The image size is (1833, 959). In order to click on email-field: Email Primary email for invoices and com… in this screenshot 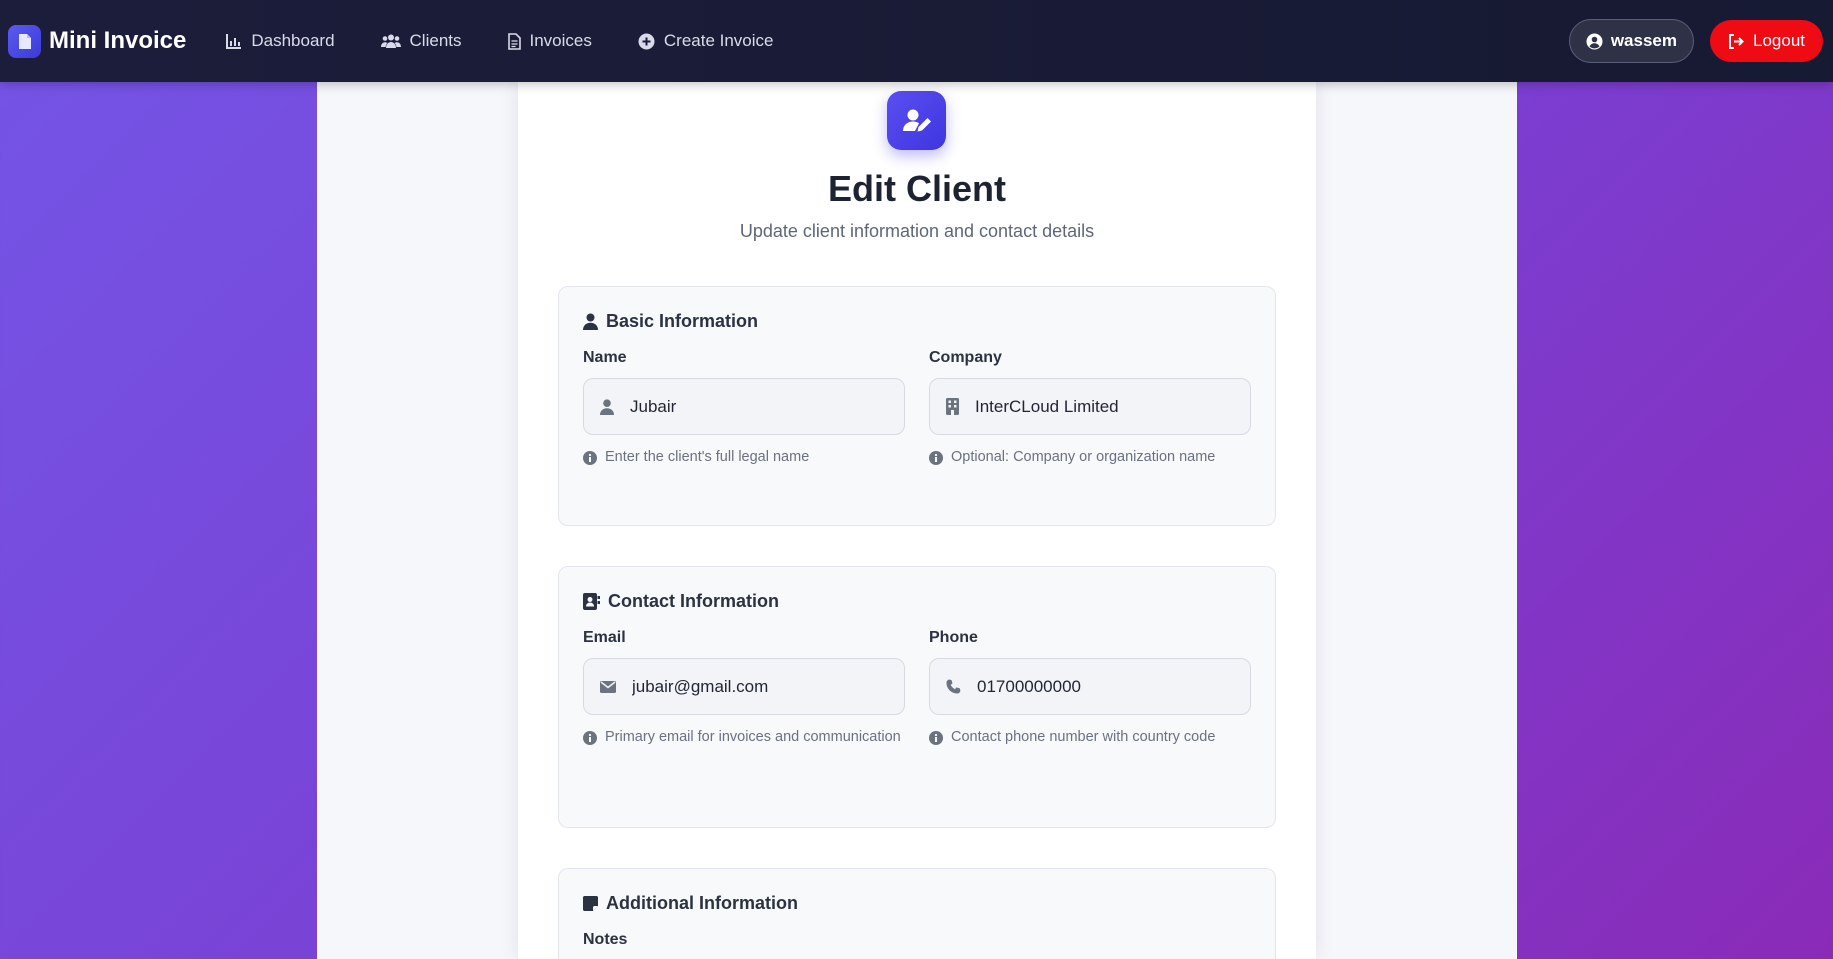, I will do `click(744, 688)`.